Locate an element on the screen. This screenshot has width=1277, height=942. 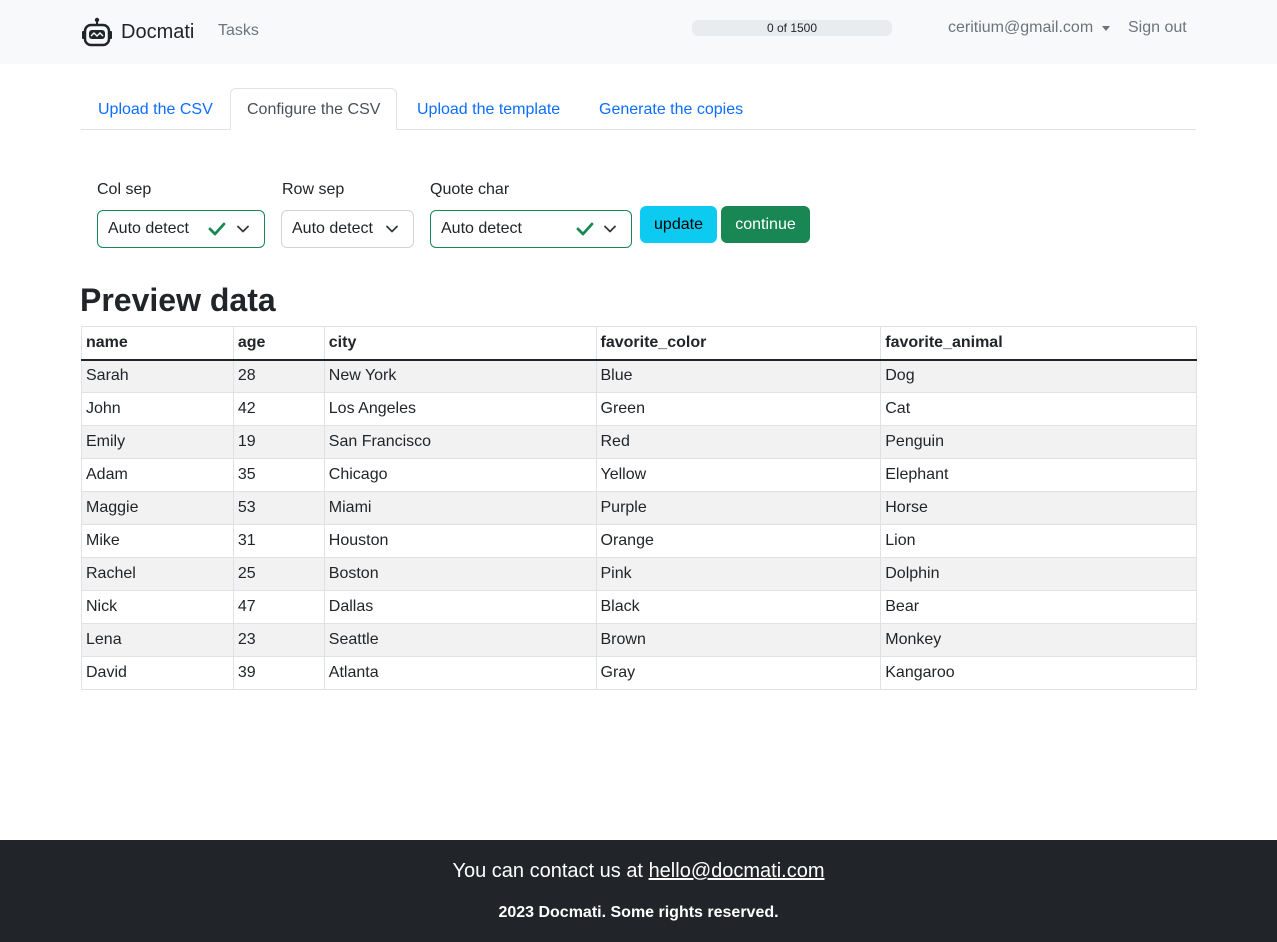
table-cell: 19 is located at coordinates (278, 442).